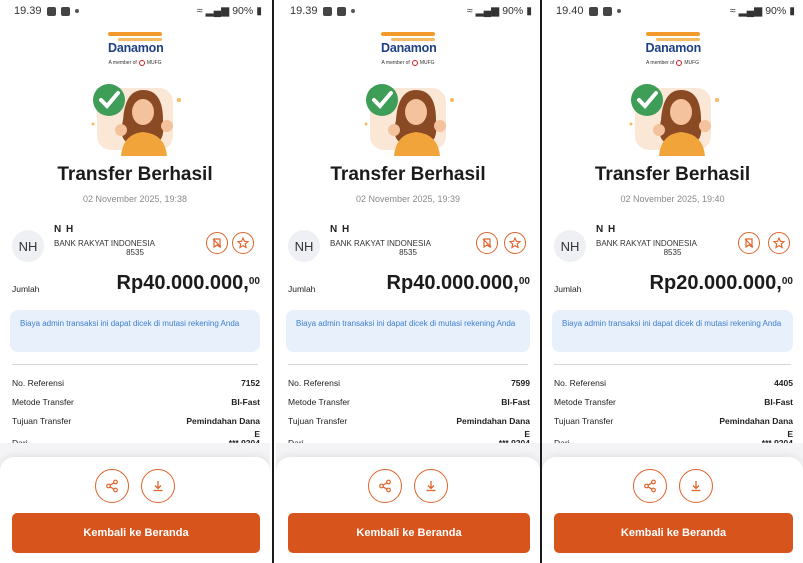 Image resolution: width=803 pixels, height=563 pixels. I want to click on status-right: ≈ ▂▄▆ 90% ▮, so click(229, 11).